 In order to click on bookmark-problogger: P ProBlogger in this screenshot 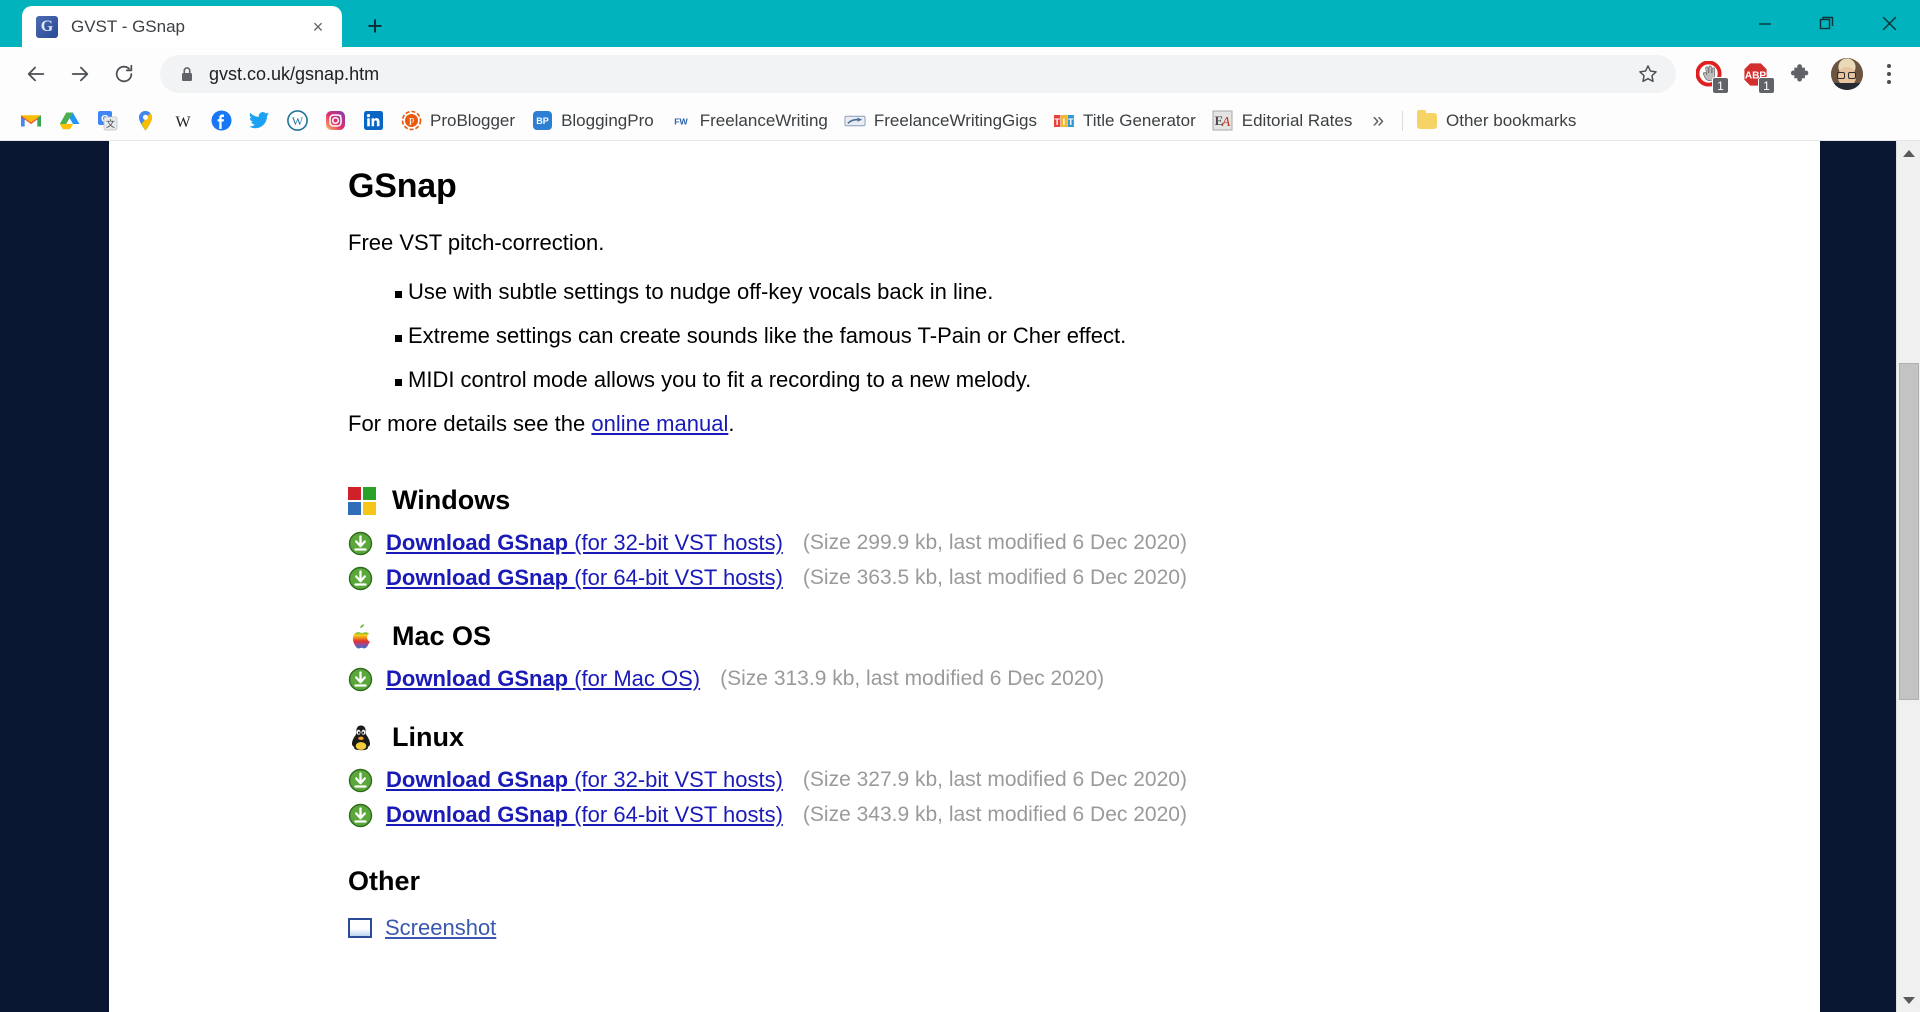, I will do `click(457, 121)`.